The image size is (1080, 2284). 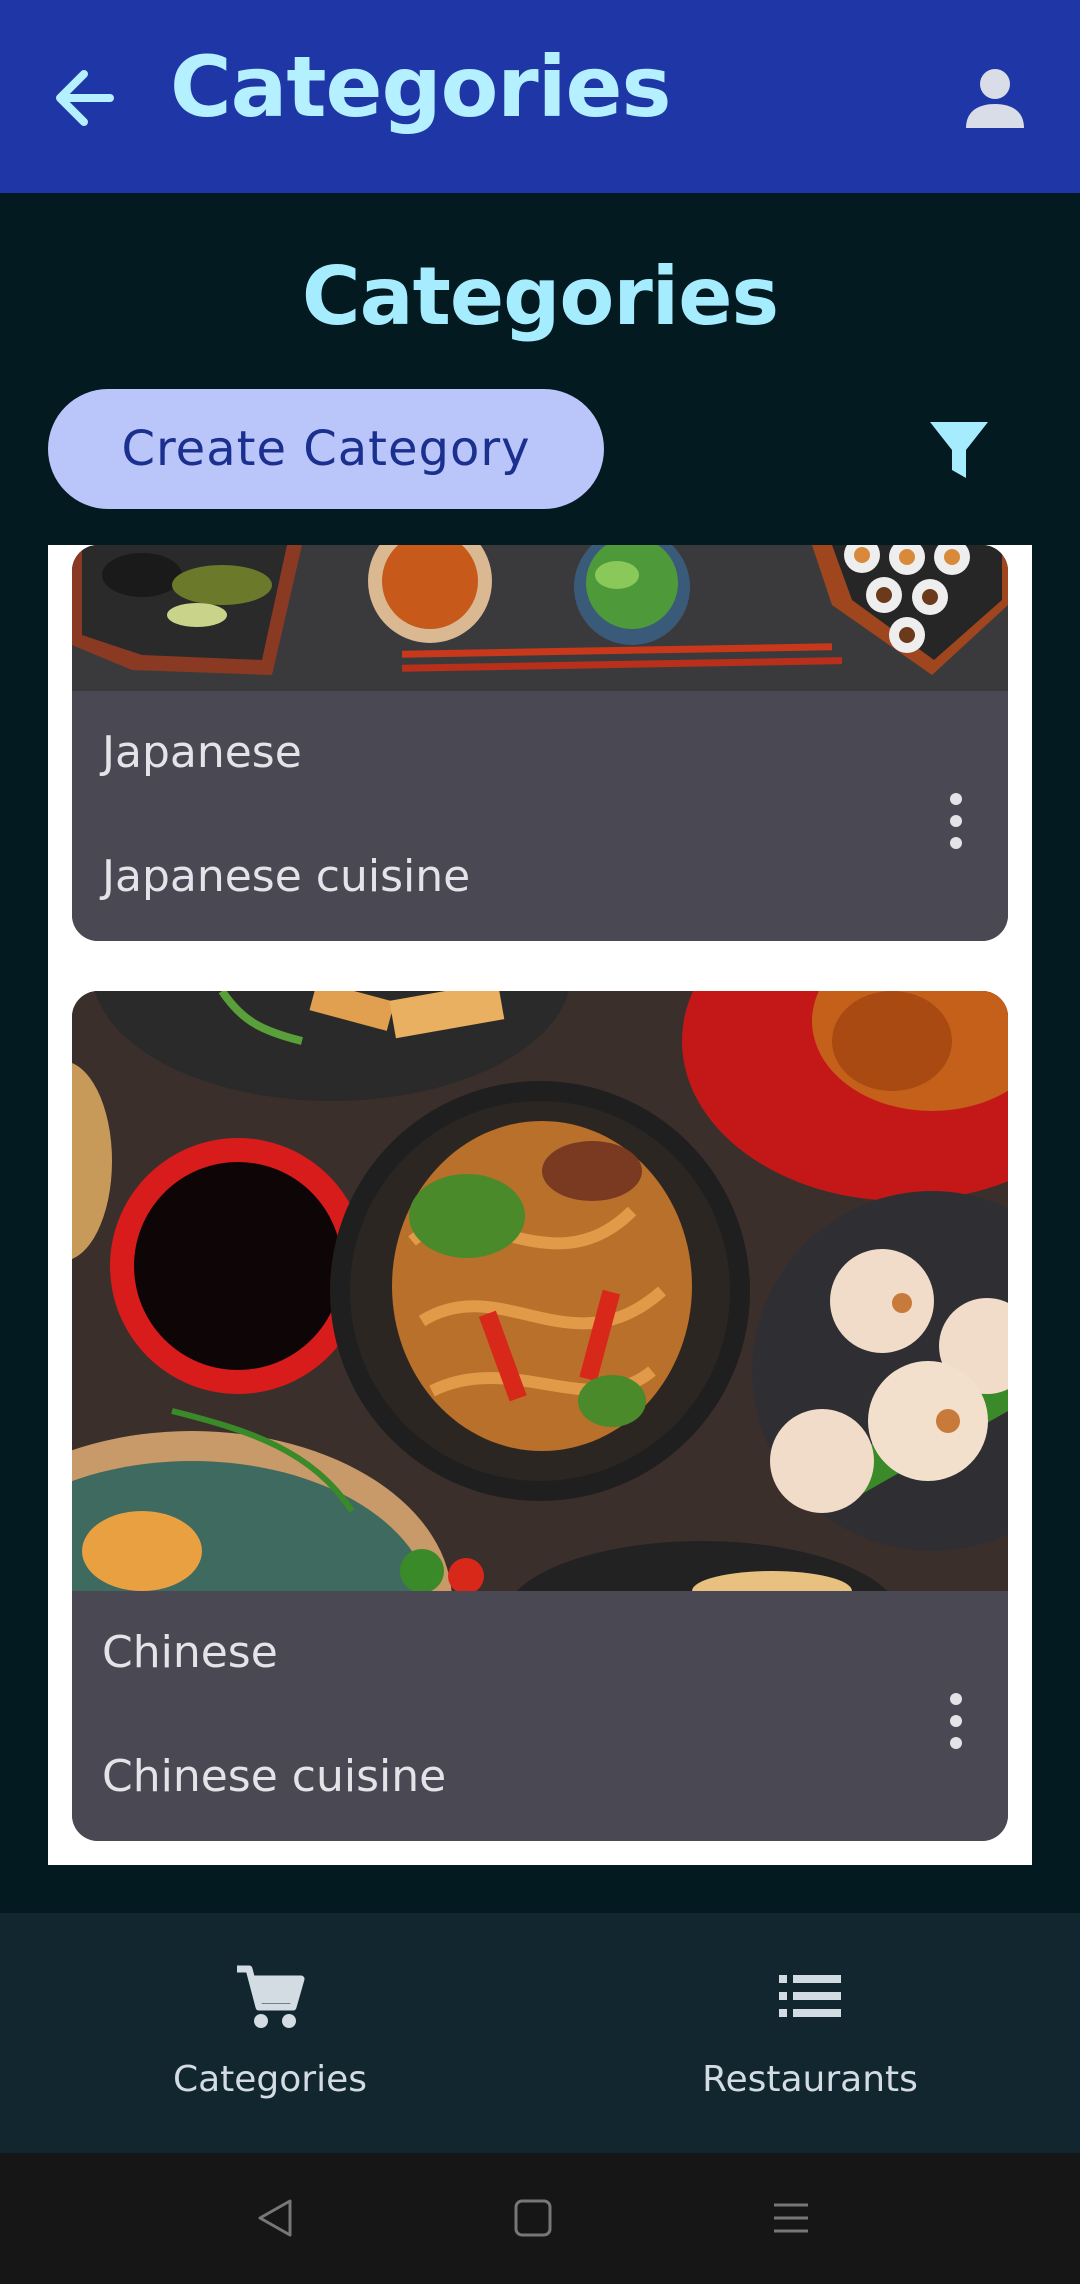 I want to click on category-description: Chinese cuisine, so click(x=274, y=1776).